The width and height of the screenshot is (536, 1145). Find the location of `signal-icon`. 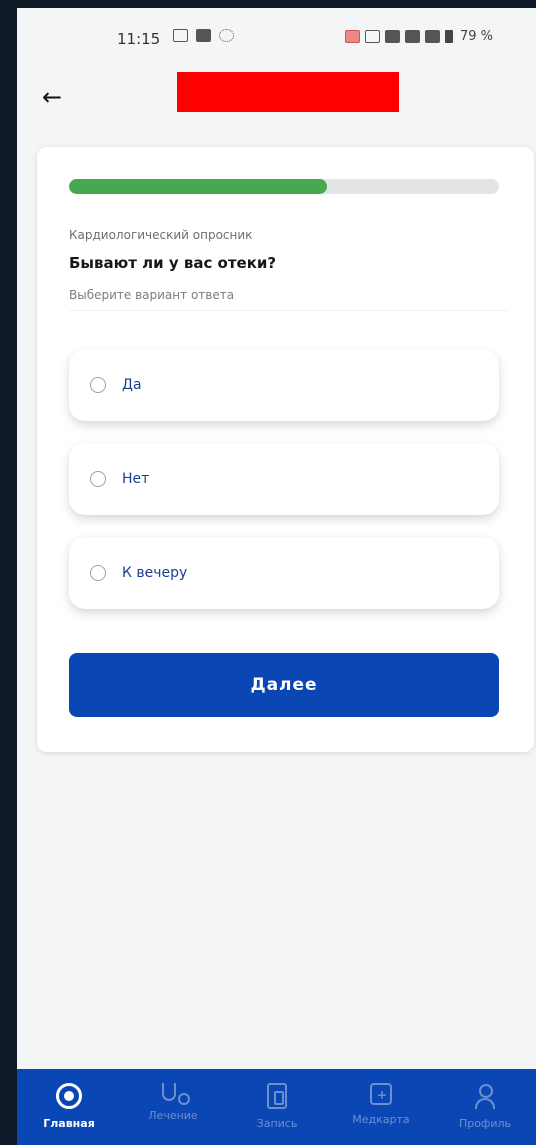

signal-icon is located at coordinates (412, 36).